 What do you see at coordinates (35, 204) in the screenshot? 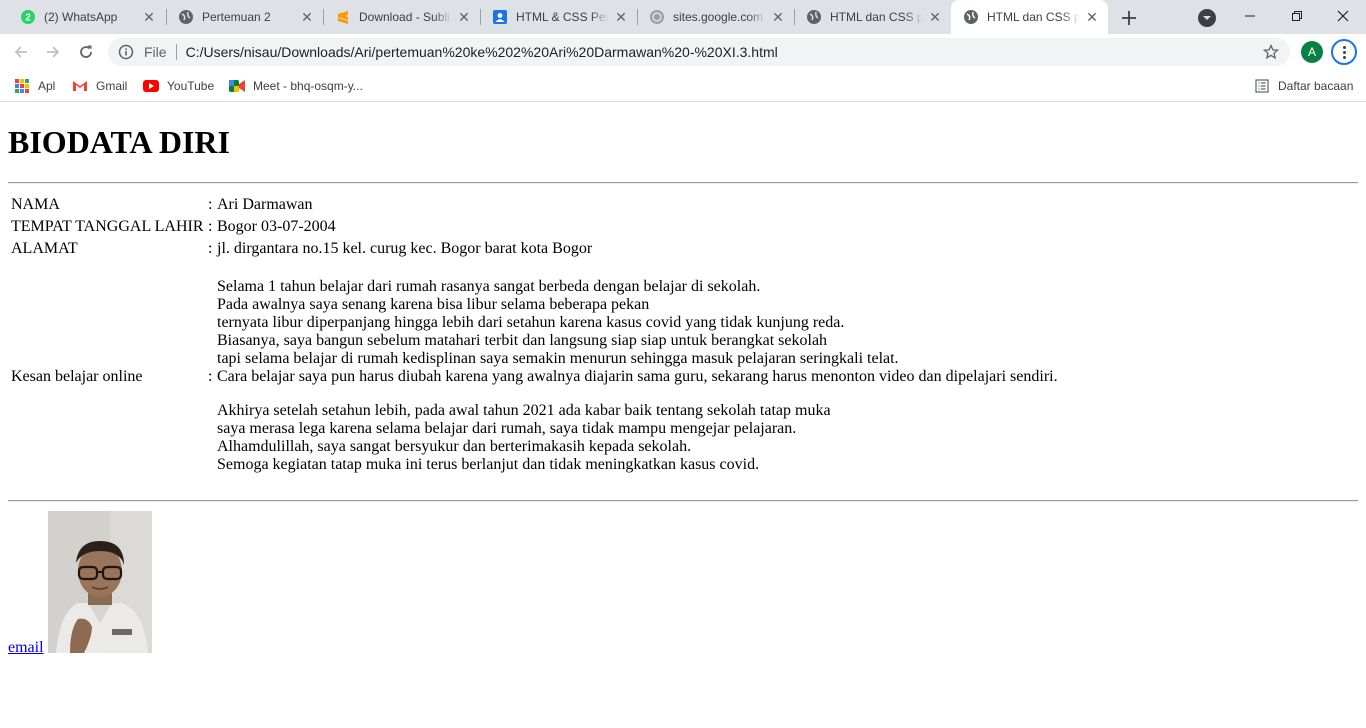
I see `label-nama: NAMA` at bounding box center [35, 204].